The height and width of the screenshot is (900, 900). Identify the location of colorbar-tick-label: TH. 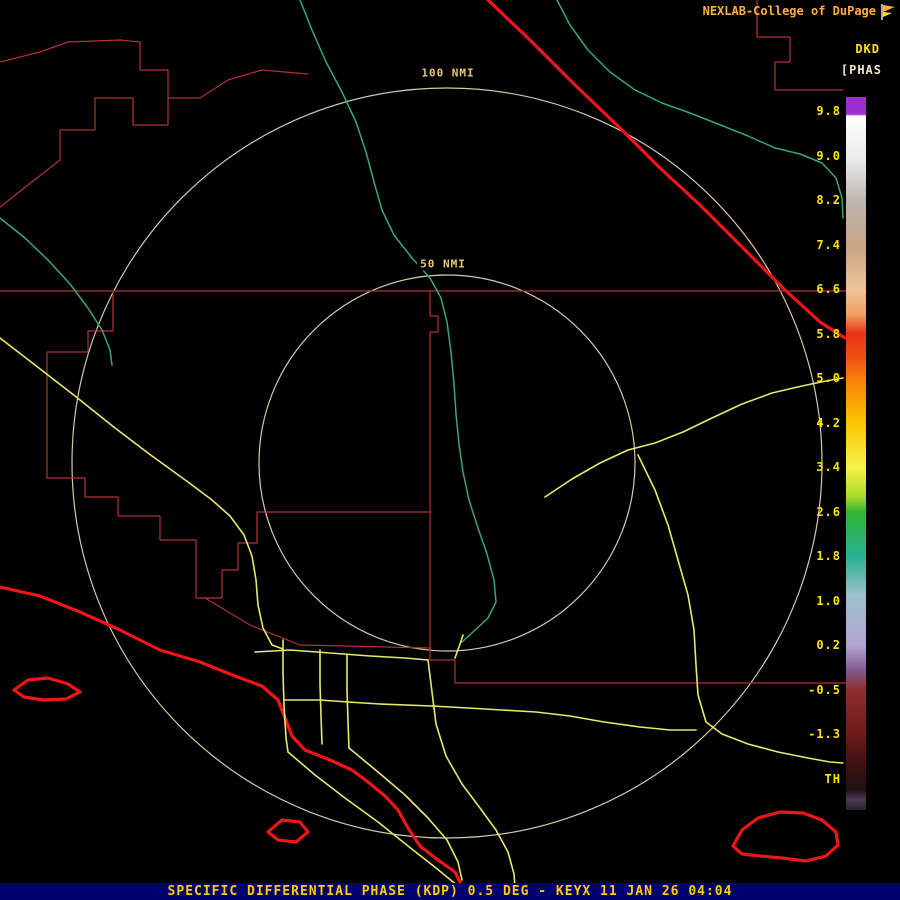
(832, 778).